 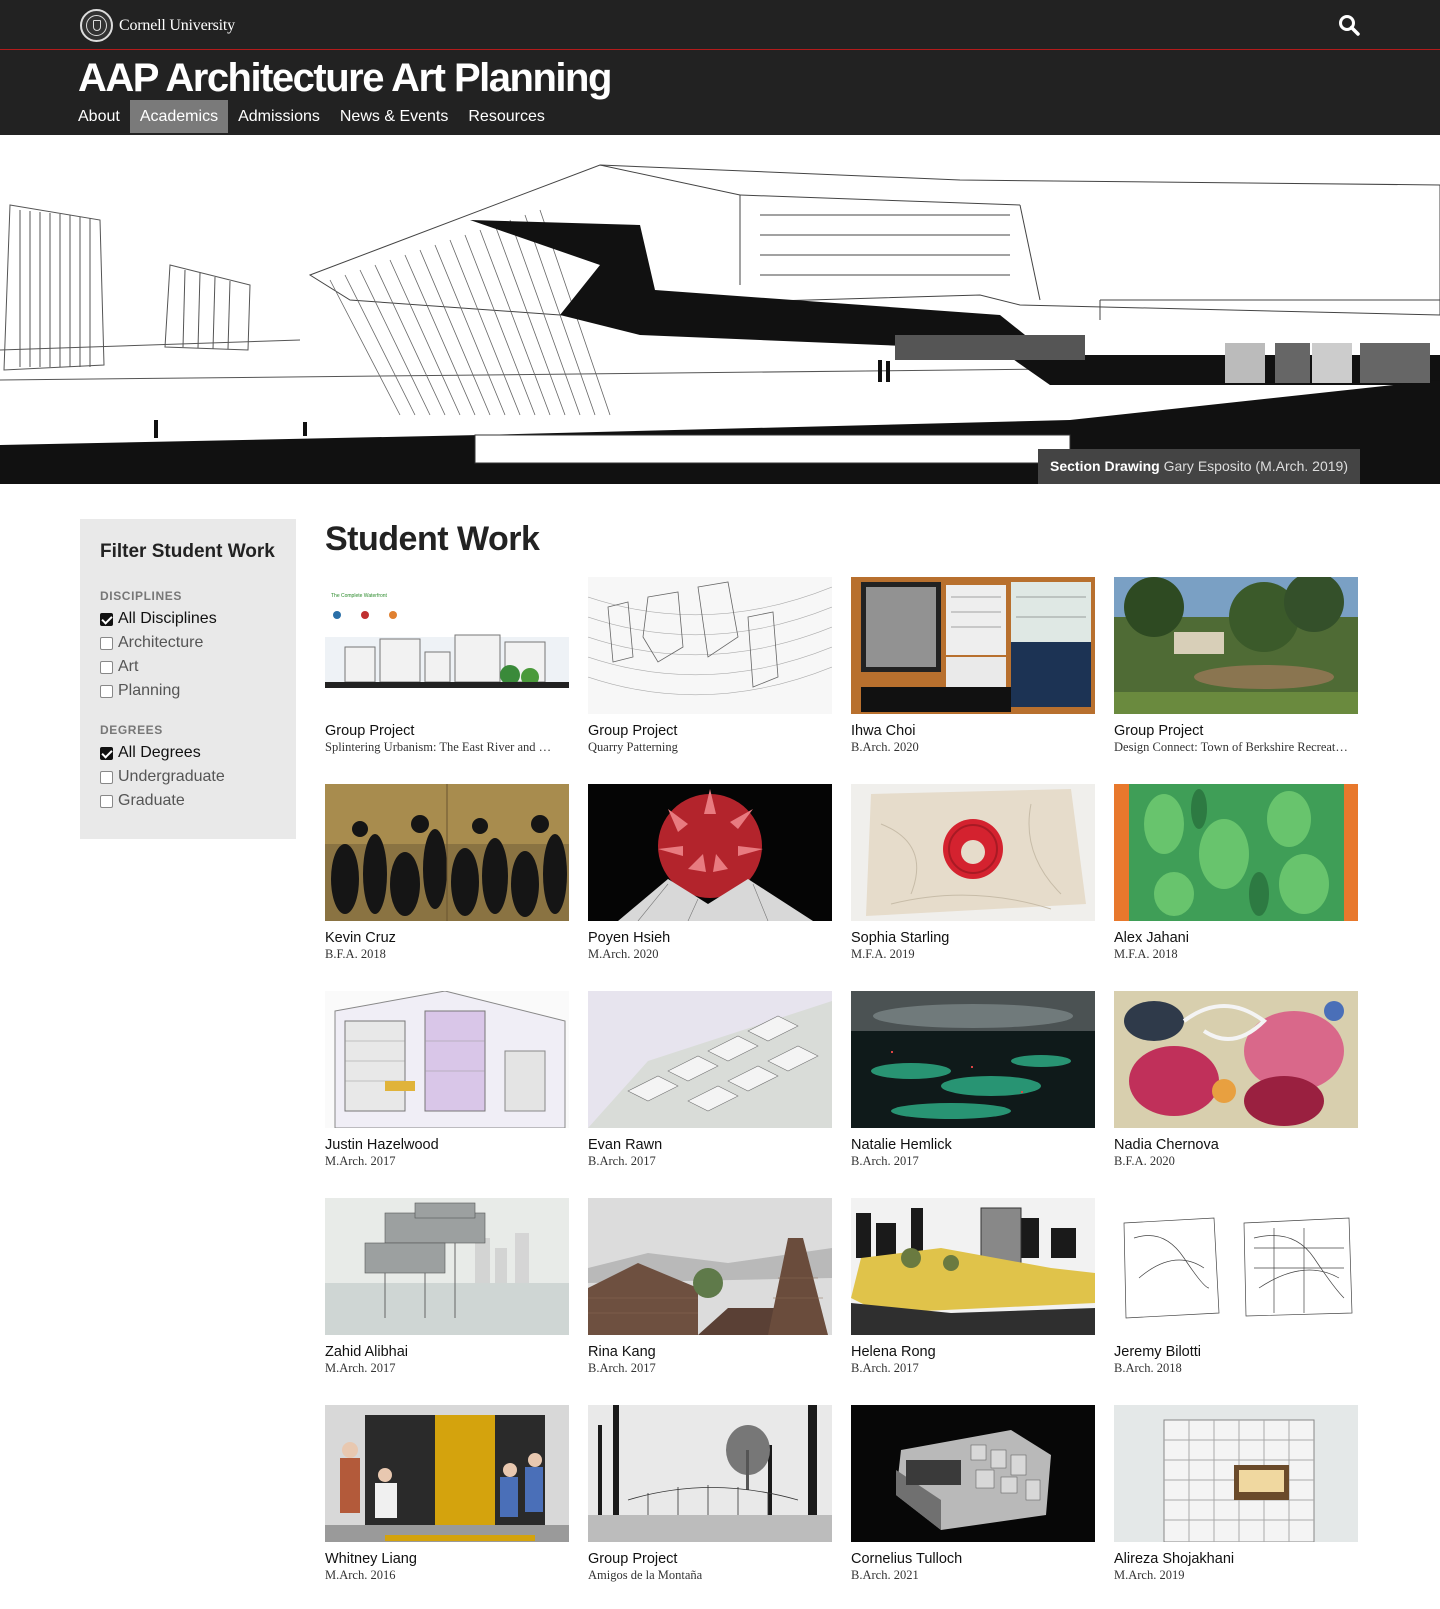 I want to click on work-card: Kevin Cruz B.F.A. 2018, so click(x=447, y=887).